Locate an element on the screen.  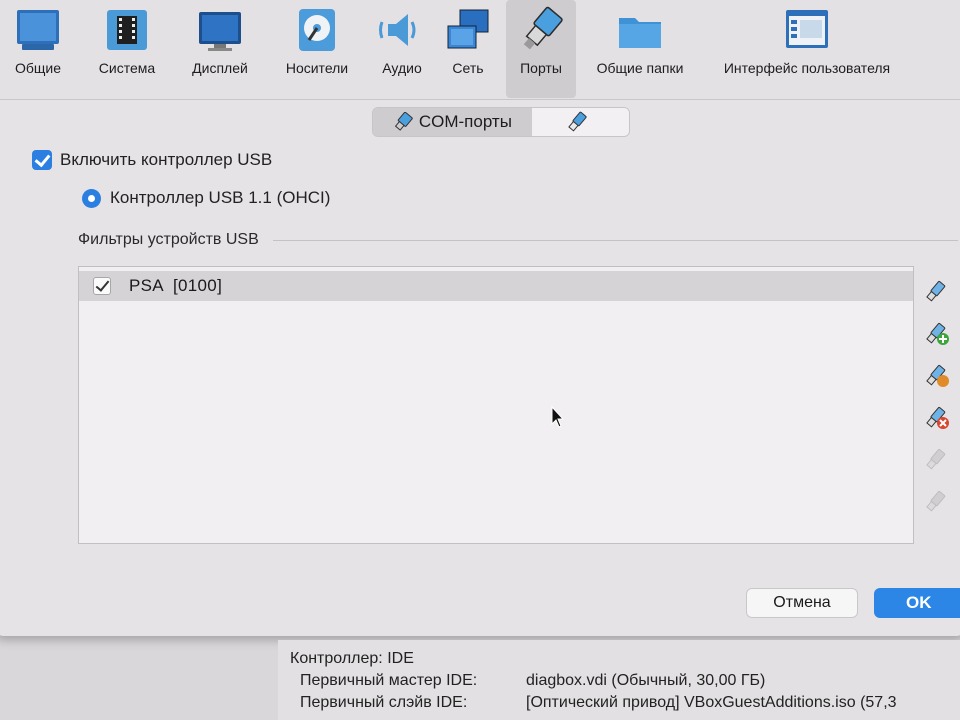
toolbar-item-label: Порты is located at coordinates (541, 68).